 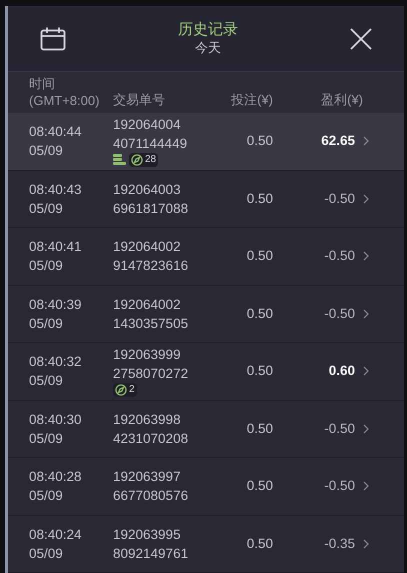 What do you see at coordinates (339, 543) in the screenshot?
I see `profit-amount: -0.35` at bounding box center [339, 543].